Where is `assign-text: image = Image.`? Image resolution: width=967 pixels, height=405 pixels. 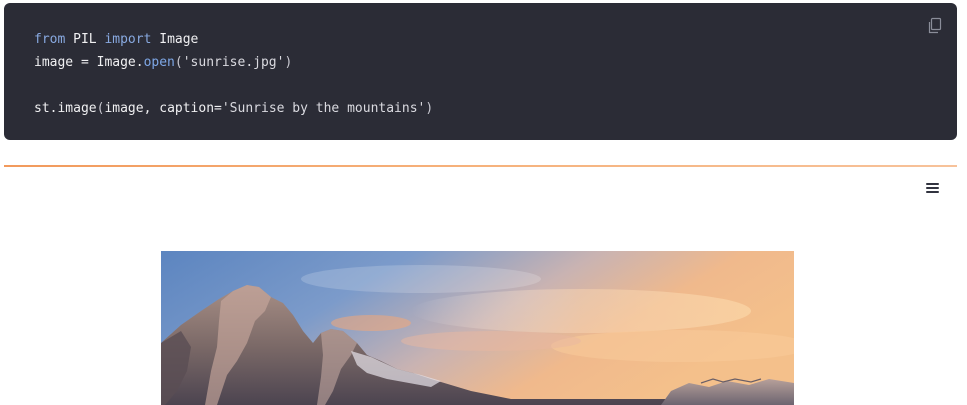
assign-text: image = Image. is located at coordinates (89, 62).